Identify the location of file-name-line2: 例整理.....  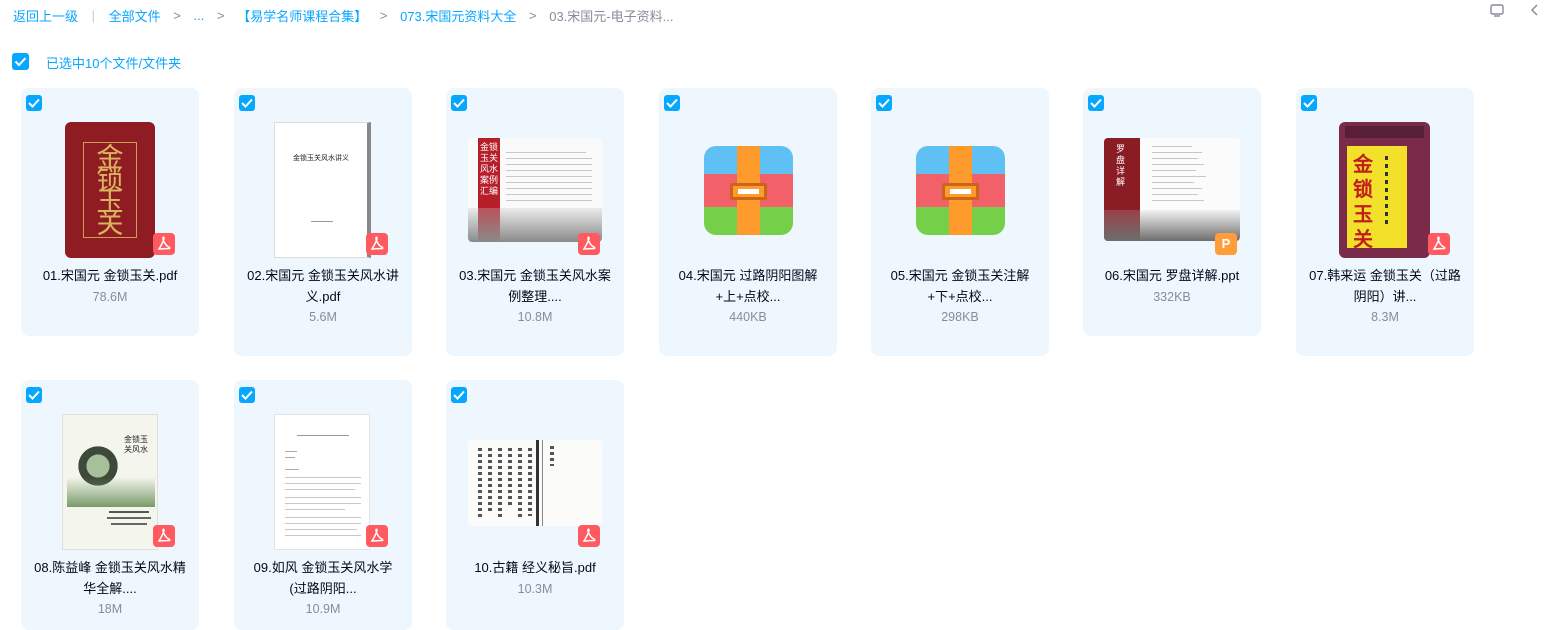
(535, 296).